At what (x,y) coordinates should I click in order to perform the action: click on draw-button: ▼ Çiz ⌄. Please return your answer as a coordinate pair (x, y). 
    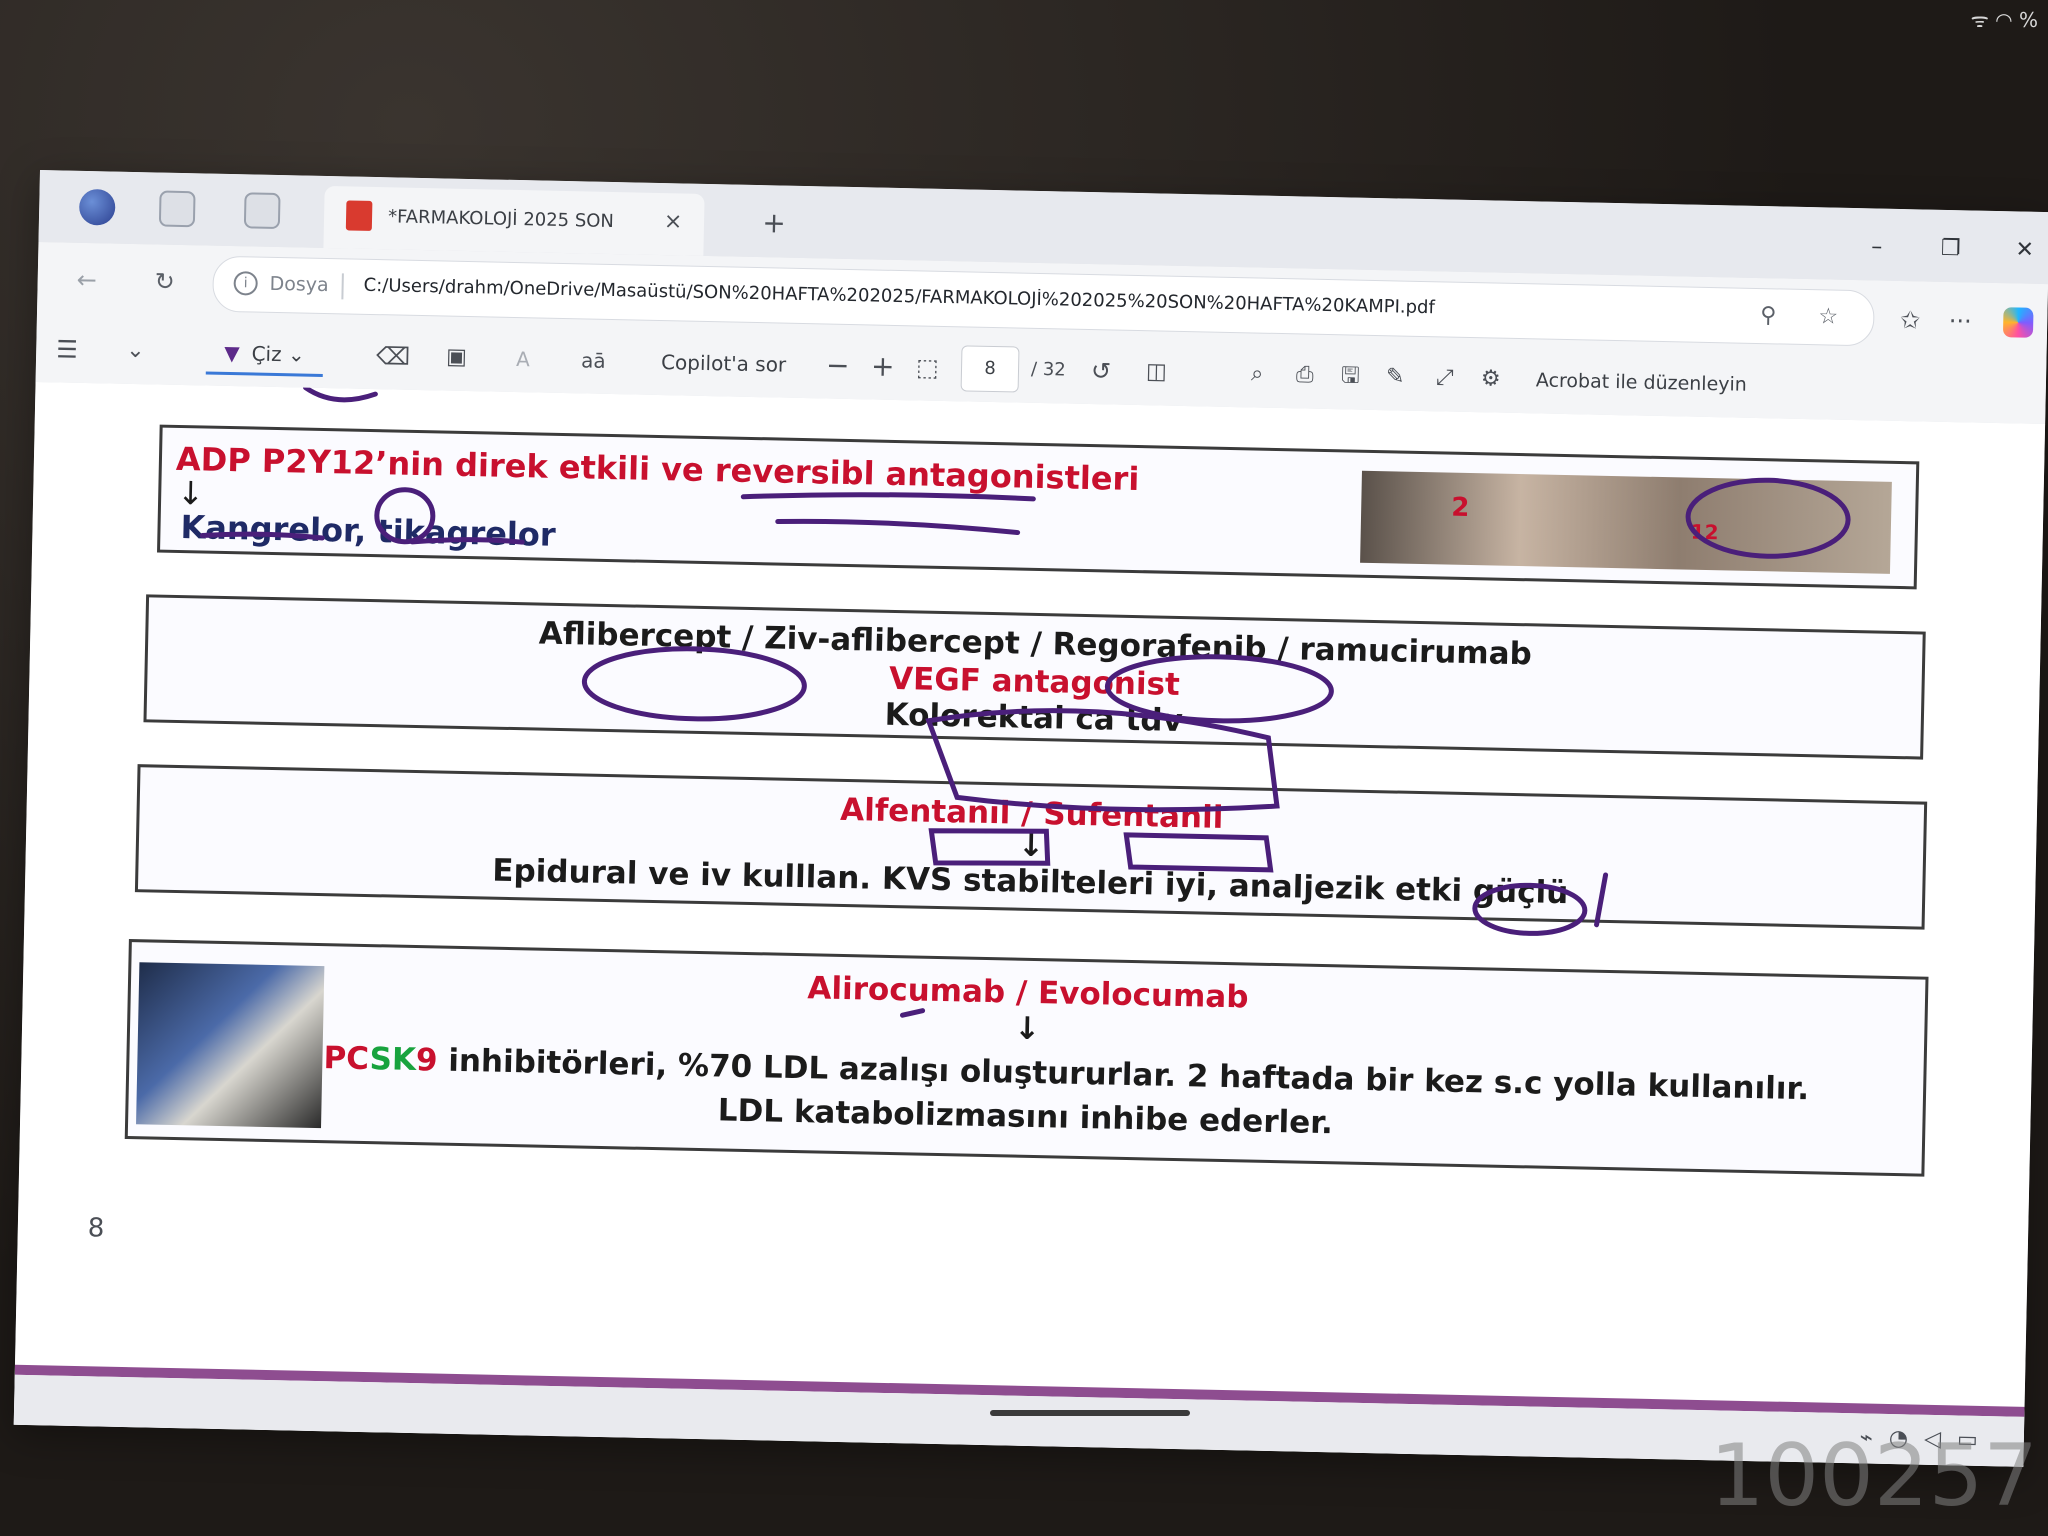
    Looking at the image, I should click on (264, 355).